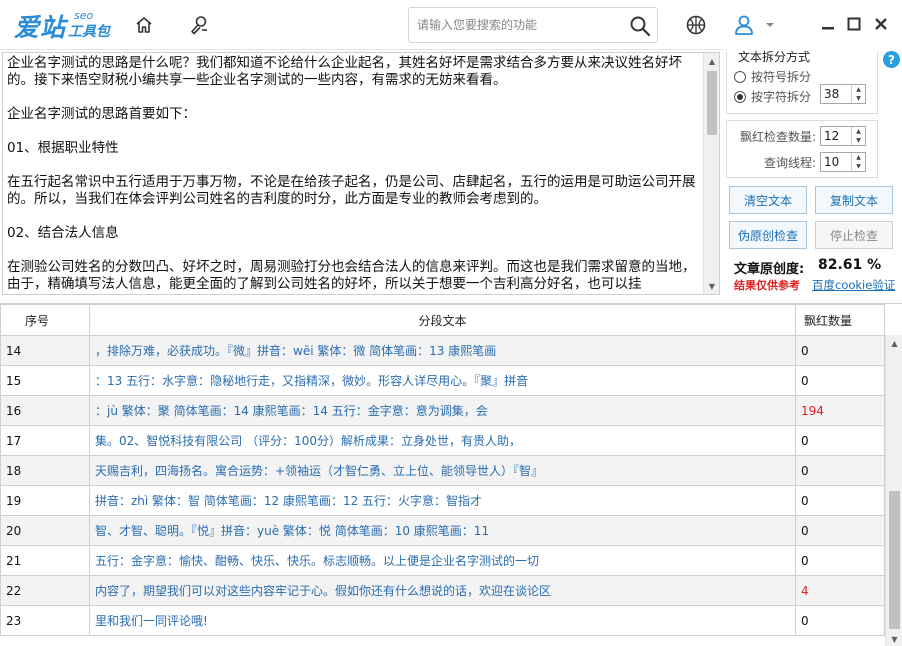 Image resolution: width=902 pixels, height=646 pixels. Describe the element at coordinates (854, 200) in the screenshot. I see `copy-text-button: 复制文本` at that location.